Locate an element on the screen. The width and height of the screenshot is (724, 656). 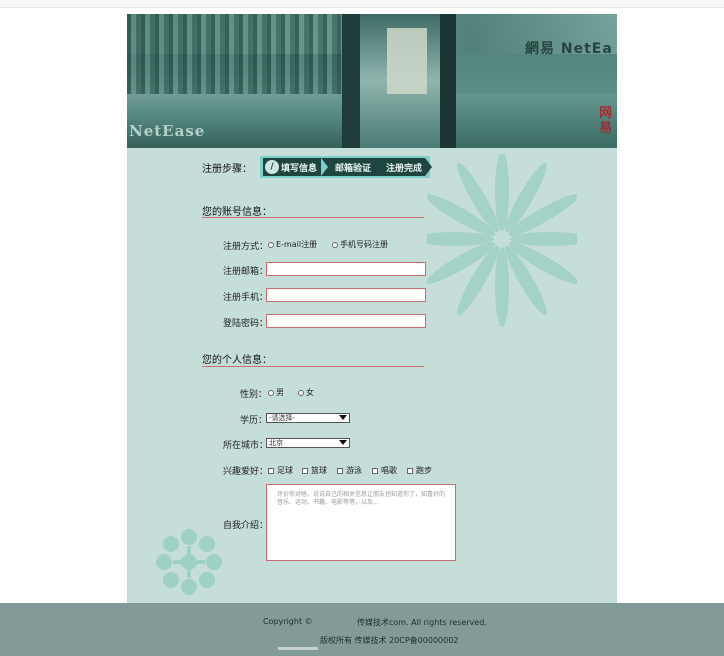
method-label: 注册方式： is located at coordinates (246, 247).